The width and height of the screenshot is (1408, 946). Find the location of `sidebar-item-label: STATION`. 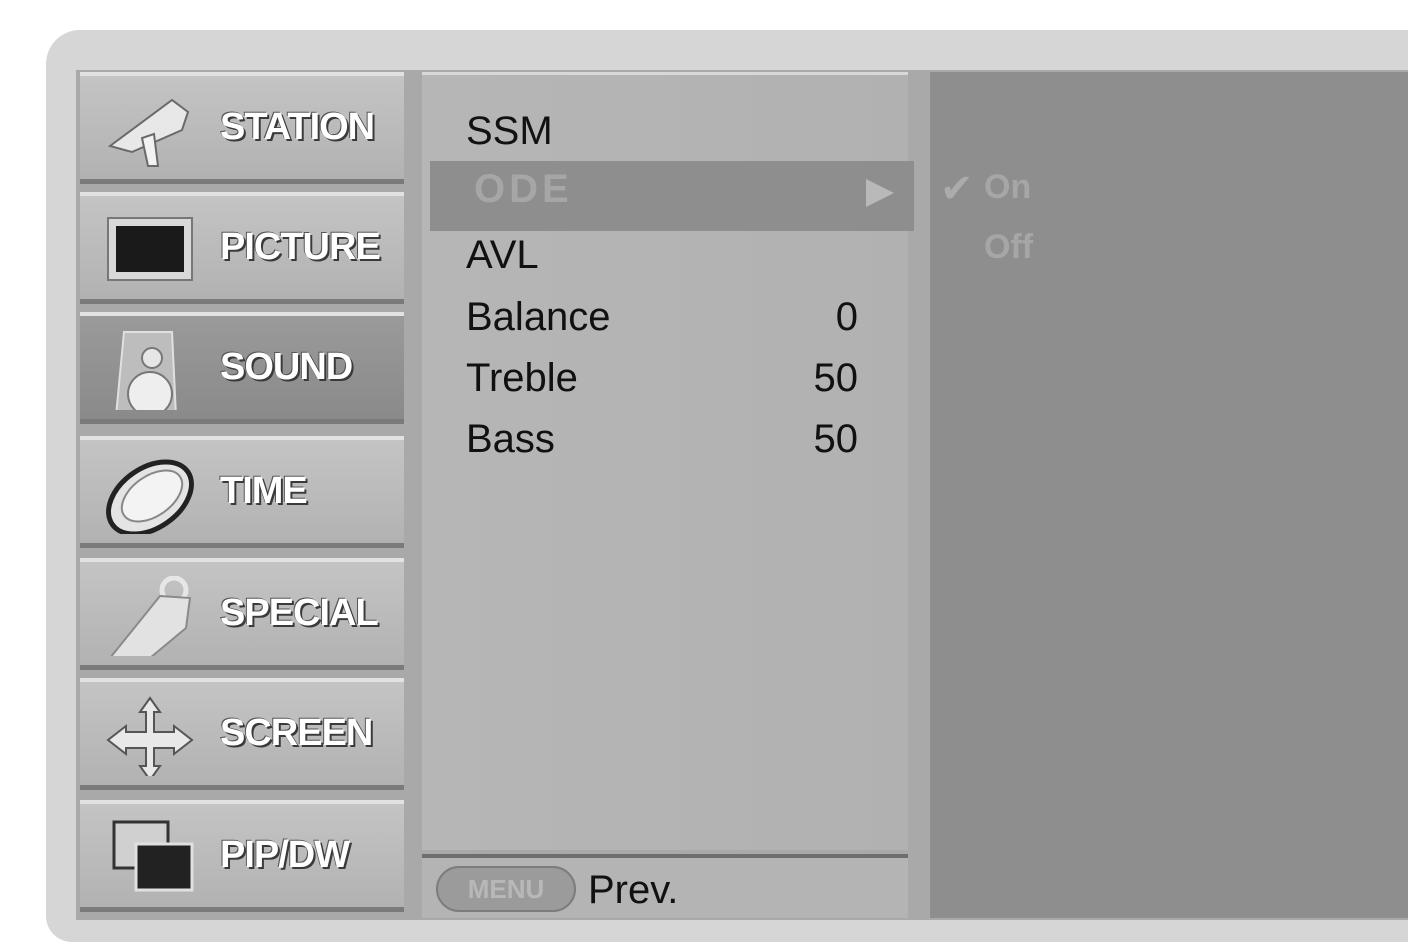

sidebar-item-label: STATION is located at coordinates (297, 127).